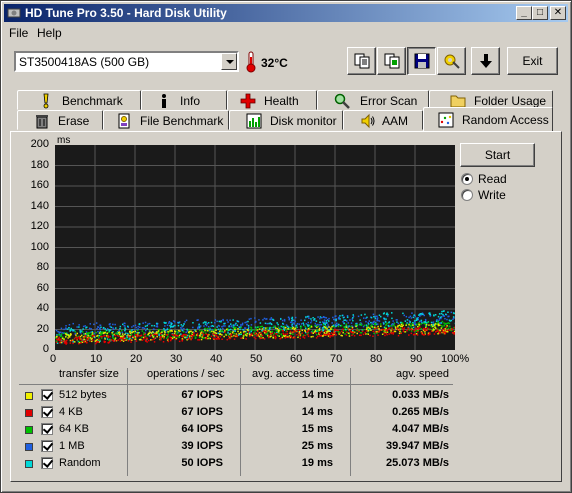 The height and width of the screenshot is (493, 572). I want to click on read-radio: Read, so click(501, 179).